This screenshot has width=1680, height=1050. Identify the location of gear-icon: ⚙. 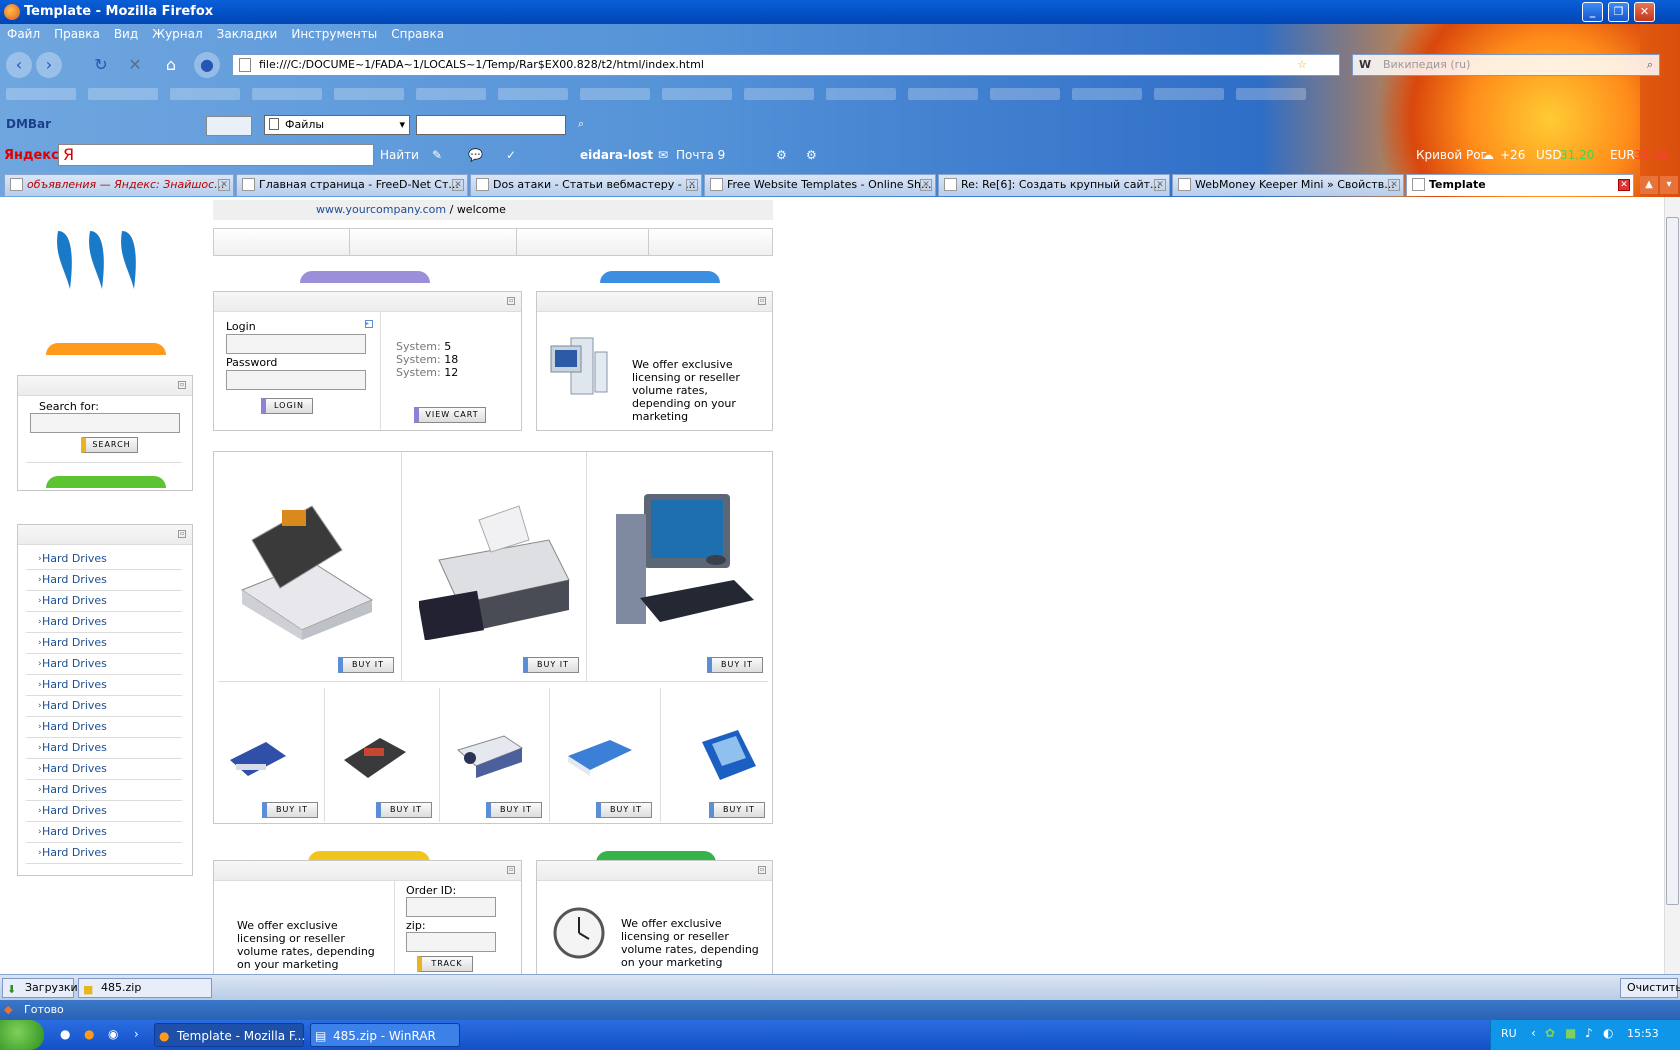
(781, 155).